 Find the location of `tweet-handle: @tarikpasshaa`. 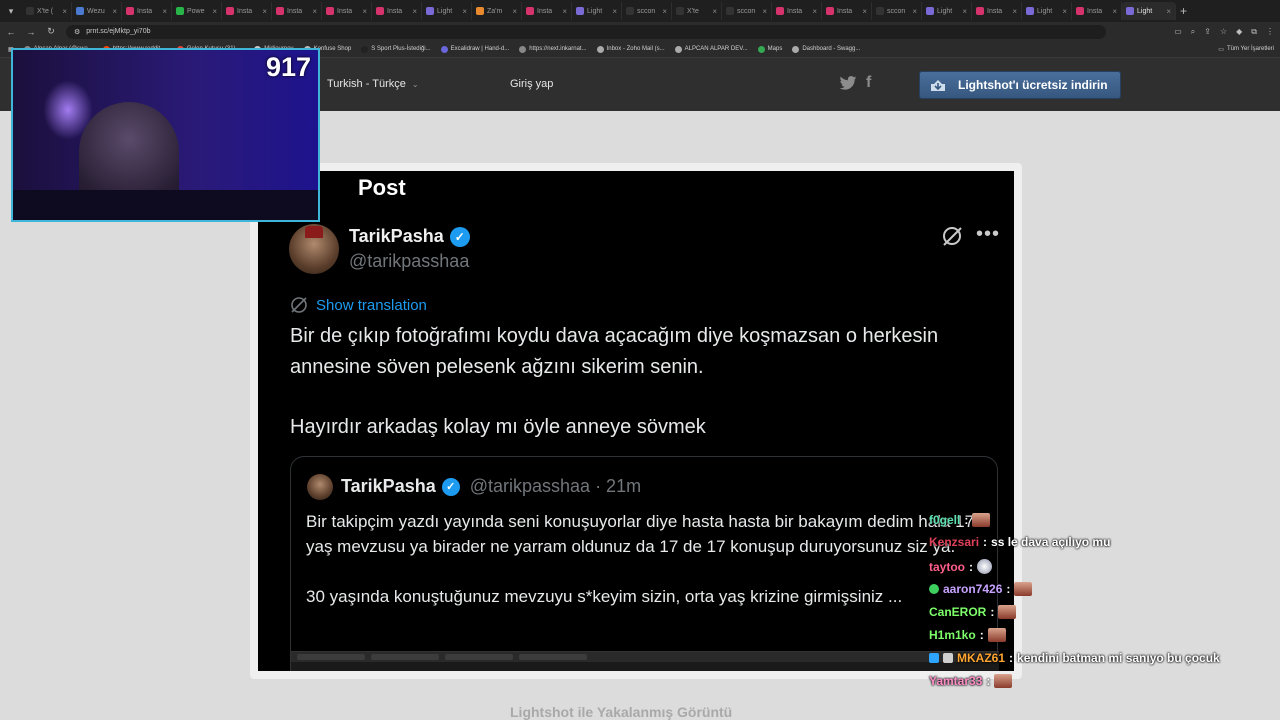

tweet-handle: @tarikpasshaa is located at coordinates (409, 261).